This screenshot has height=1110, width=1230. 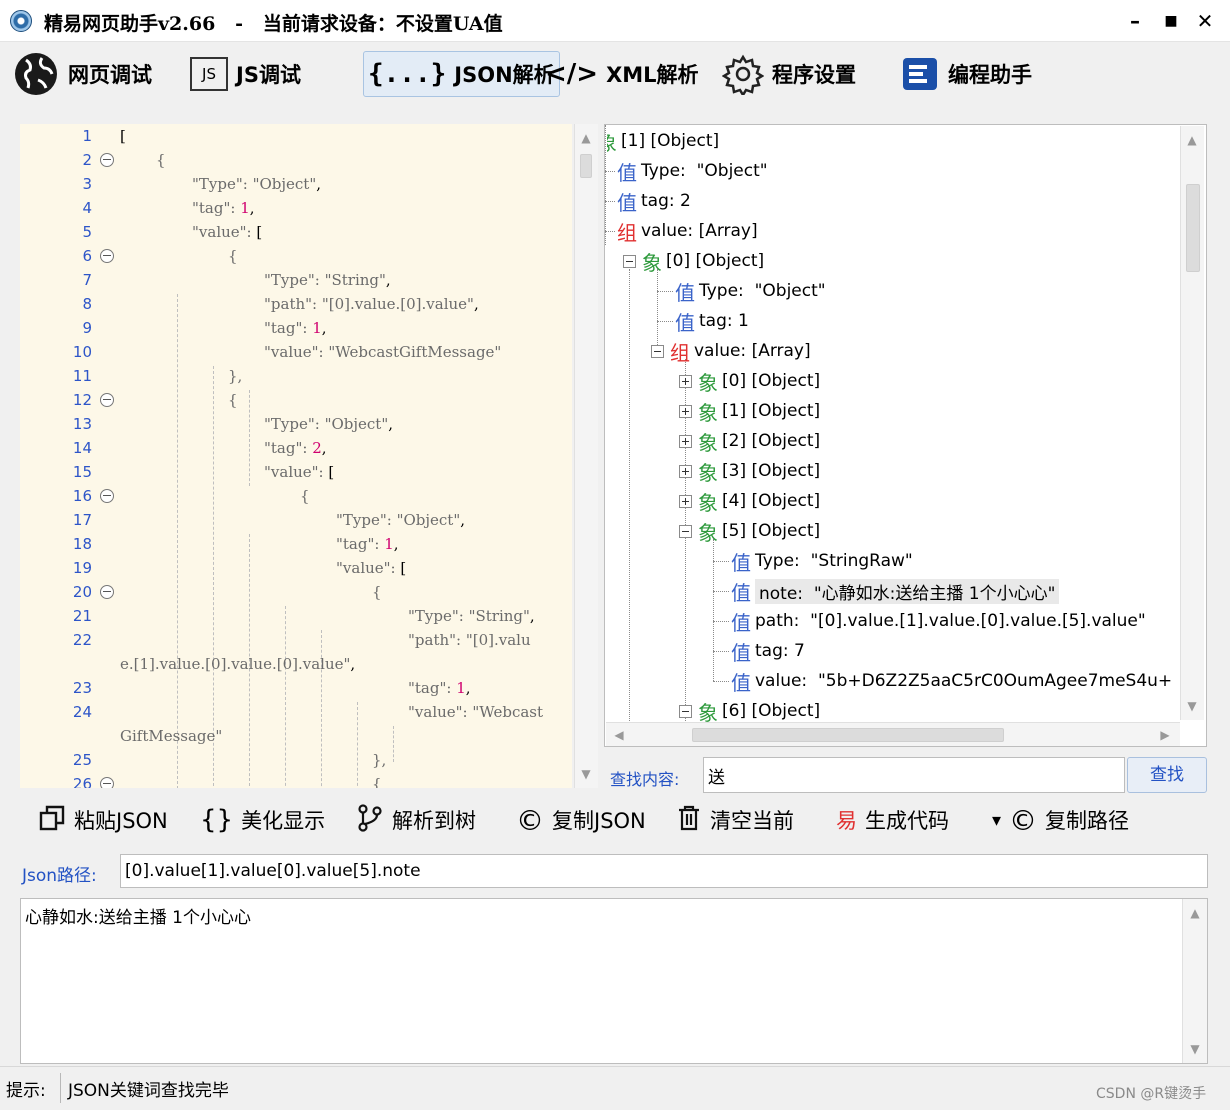 I want to click on tab-js-debug: JS JS调试, so click(x=245, y=74).